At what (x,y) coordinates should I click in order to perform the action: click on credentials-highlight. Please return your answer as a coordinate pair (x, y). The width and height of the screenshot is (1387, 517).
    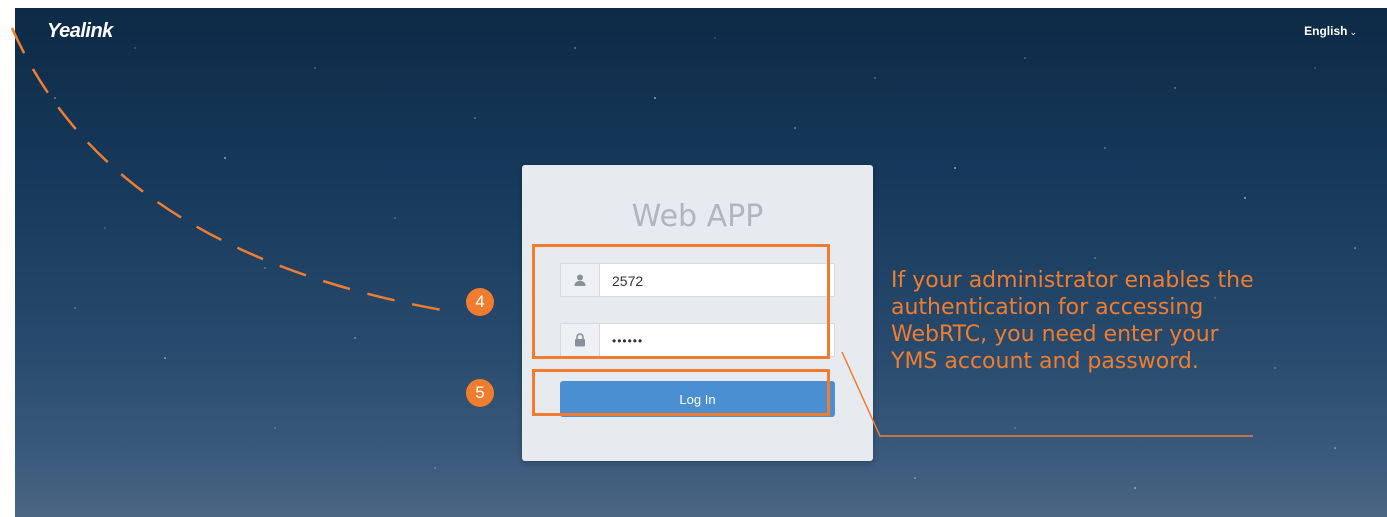
    Looking at the image, I should click on (681, 301).